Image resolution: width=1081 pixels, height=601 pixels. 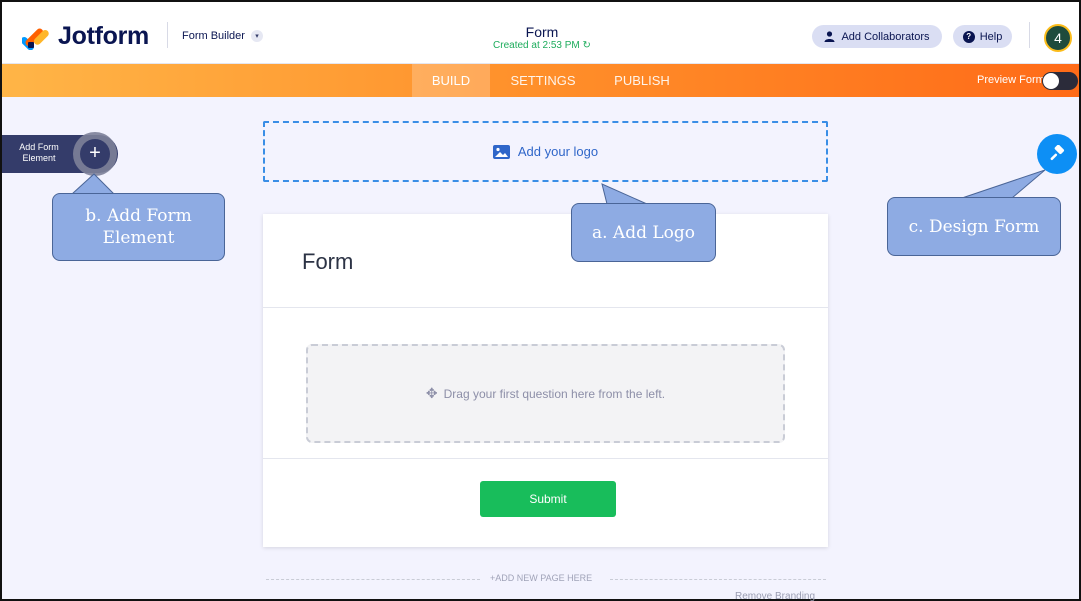 What do you see at coordinates (431, 393) in the screenshot?
I see `move-icon: ✥` at bounding box center [431, 393].